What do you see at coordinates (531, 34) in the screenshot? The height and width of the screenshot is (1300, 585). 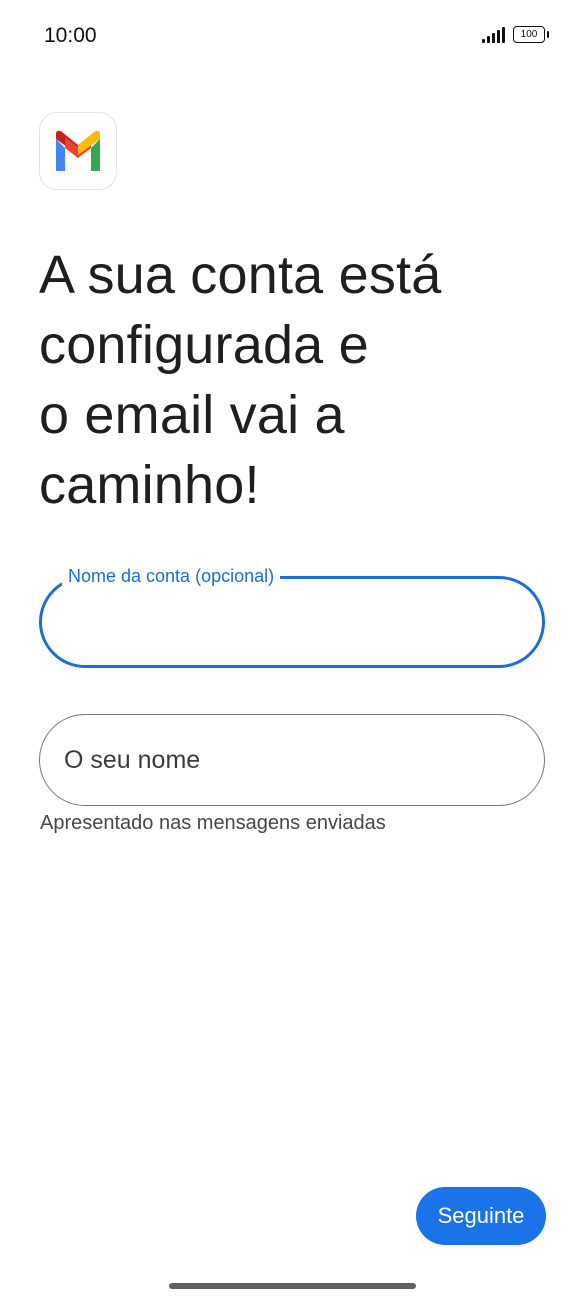 I see `battery-icon: 100` at bounding box center [531, 34].